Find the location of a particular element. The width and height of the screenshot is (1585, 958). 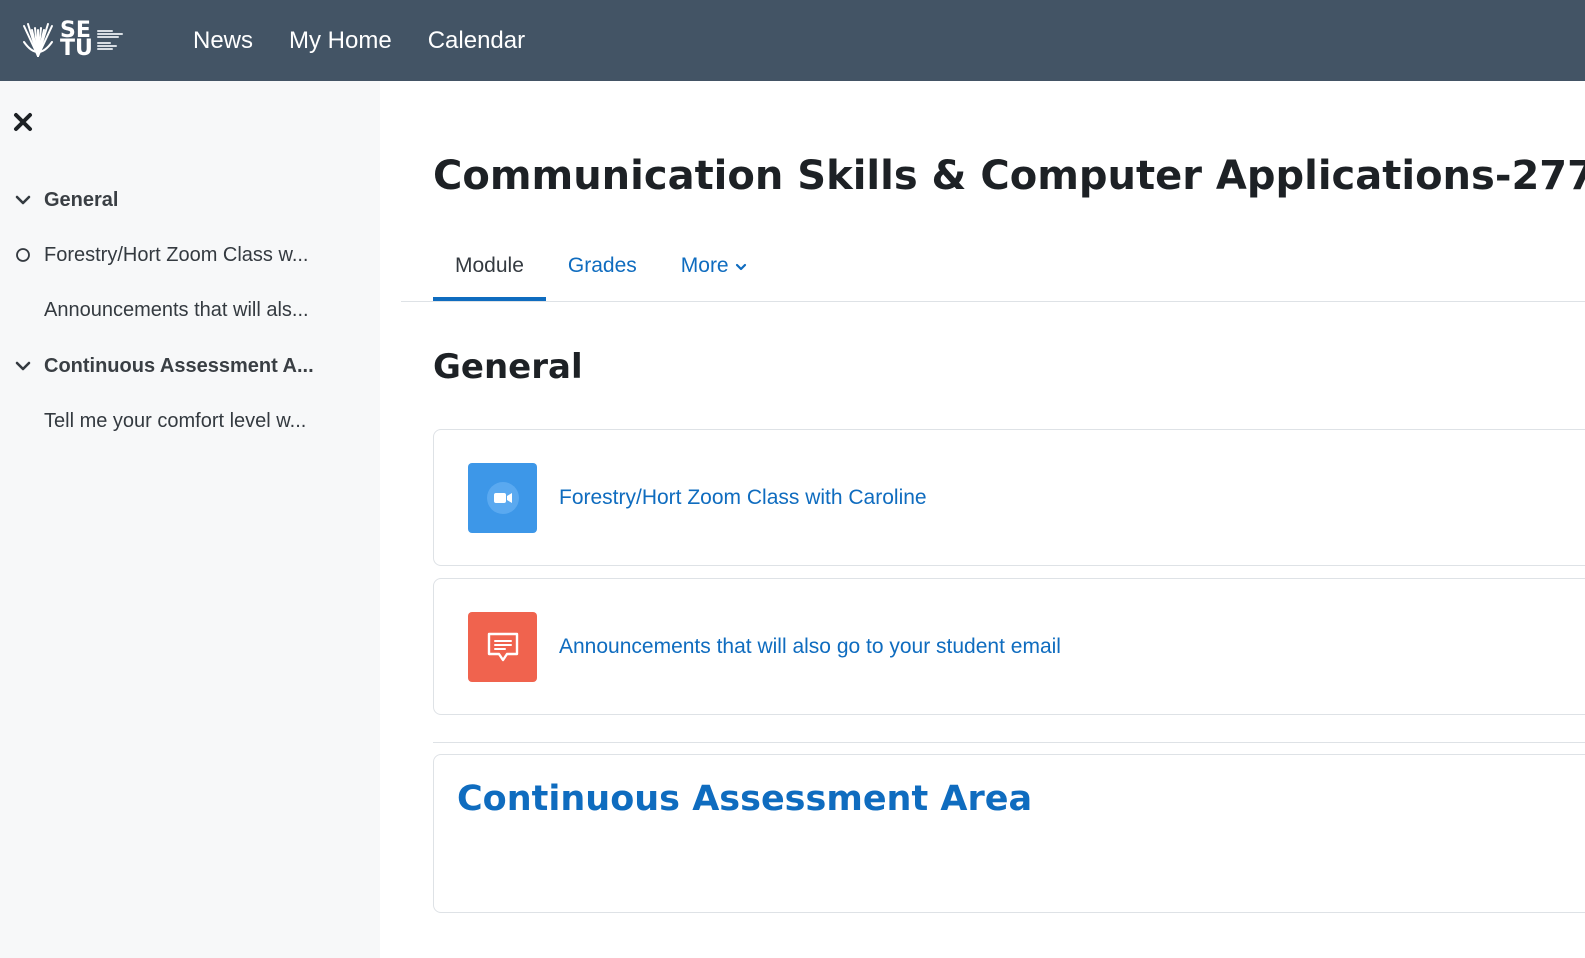

close-drawer-button is located at coordinates (23, 122).